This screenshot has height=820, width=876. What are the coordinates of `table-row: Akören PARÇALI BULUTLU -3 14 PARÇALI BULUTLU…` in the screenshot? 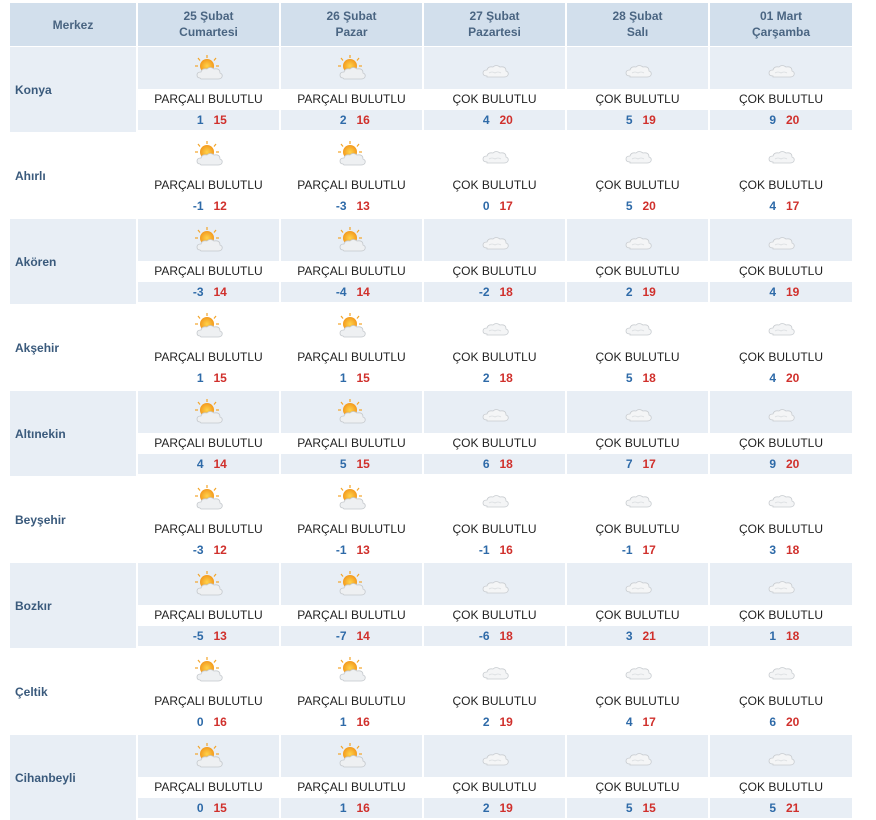 It's located at (433, 261).